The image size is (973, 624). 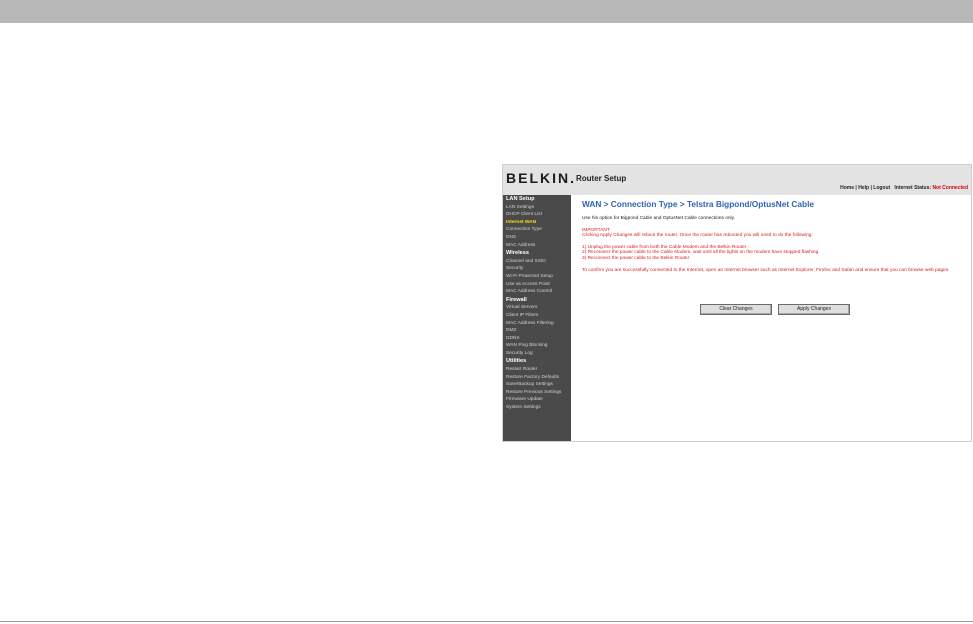 What do you see at coordinates (537, 370) in the screenshot?
I see `sidebar-item-restart-router: Restart Router` at bounding box center [537, 370].